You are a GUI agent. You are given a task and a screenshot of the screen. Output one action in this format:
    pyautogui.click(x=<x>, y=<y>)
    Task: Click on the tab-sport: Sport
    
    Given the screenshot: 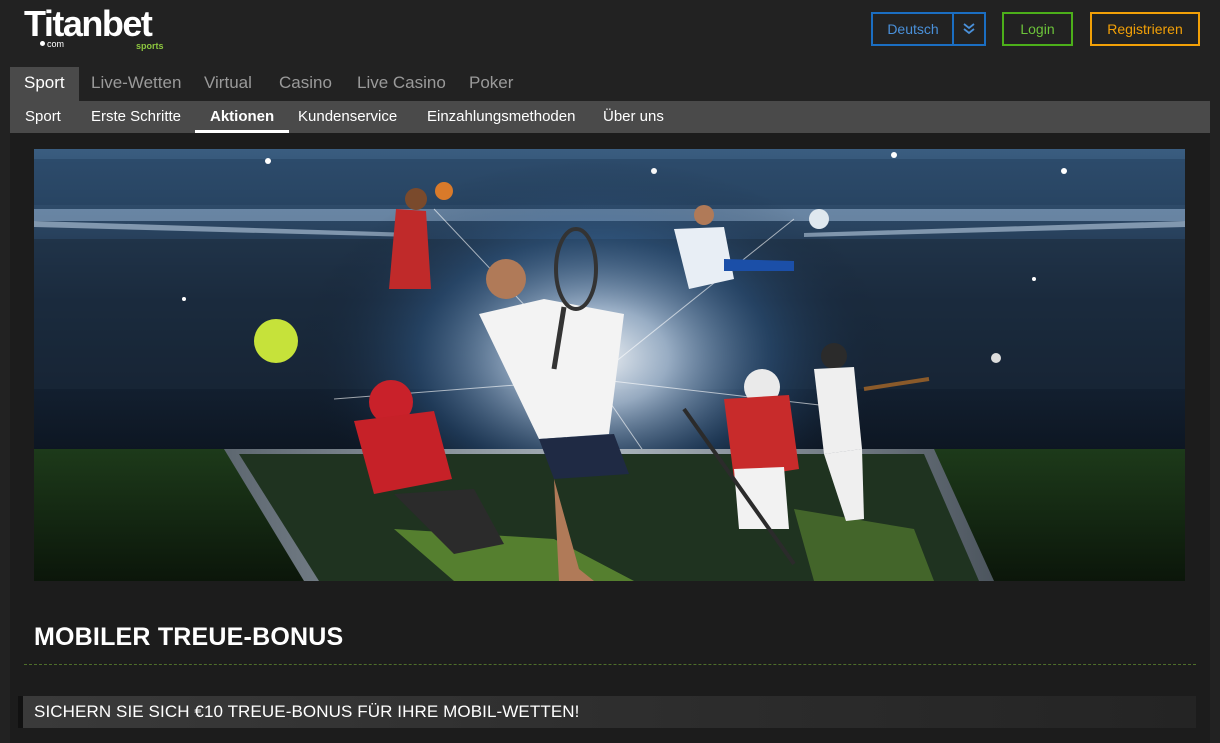 What is the action you would take?
    pyautogui.click(x=44, y=84)
    